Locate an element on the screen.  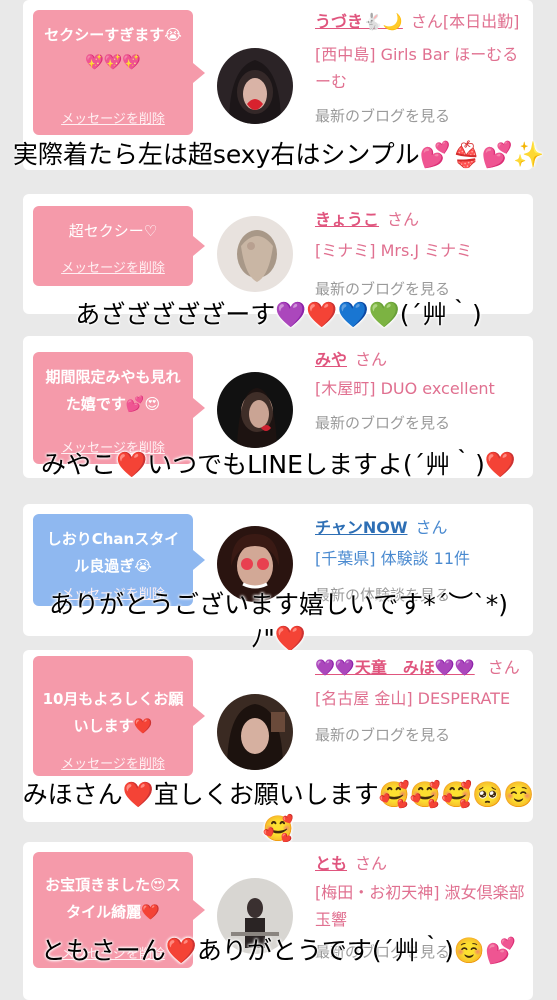
sender-info: きょうこ さん [ミナミ] Mrs.J ミナミ 最新のブログを見る is located at coordinates (420, 252).